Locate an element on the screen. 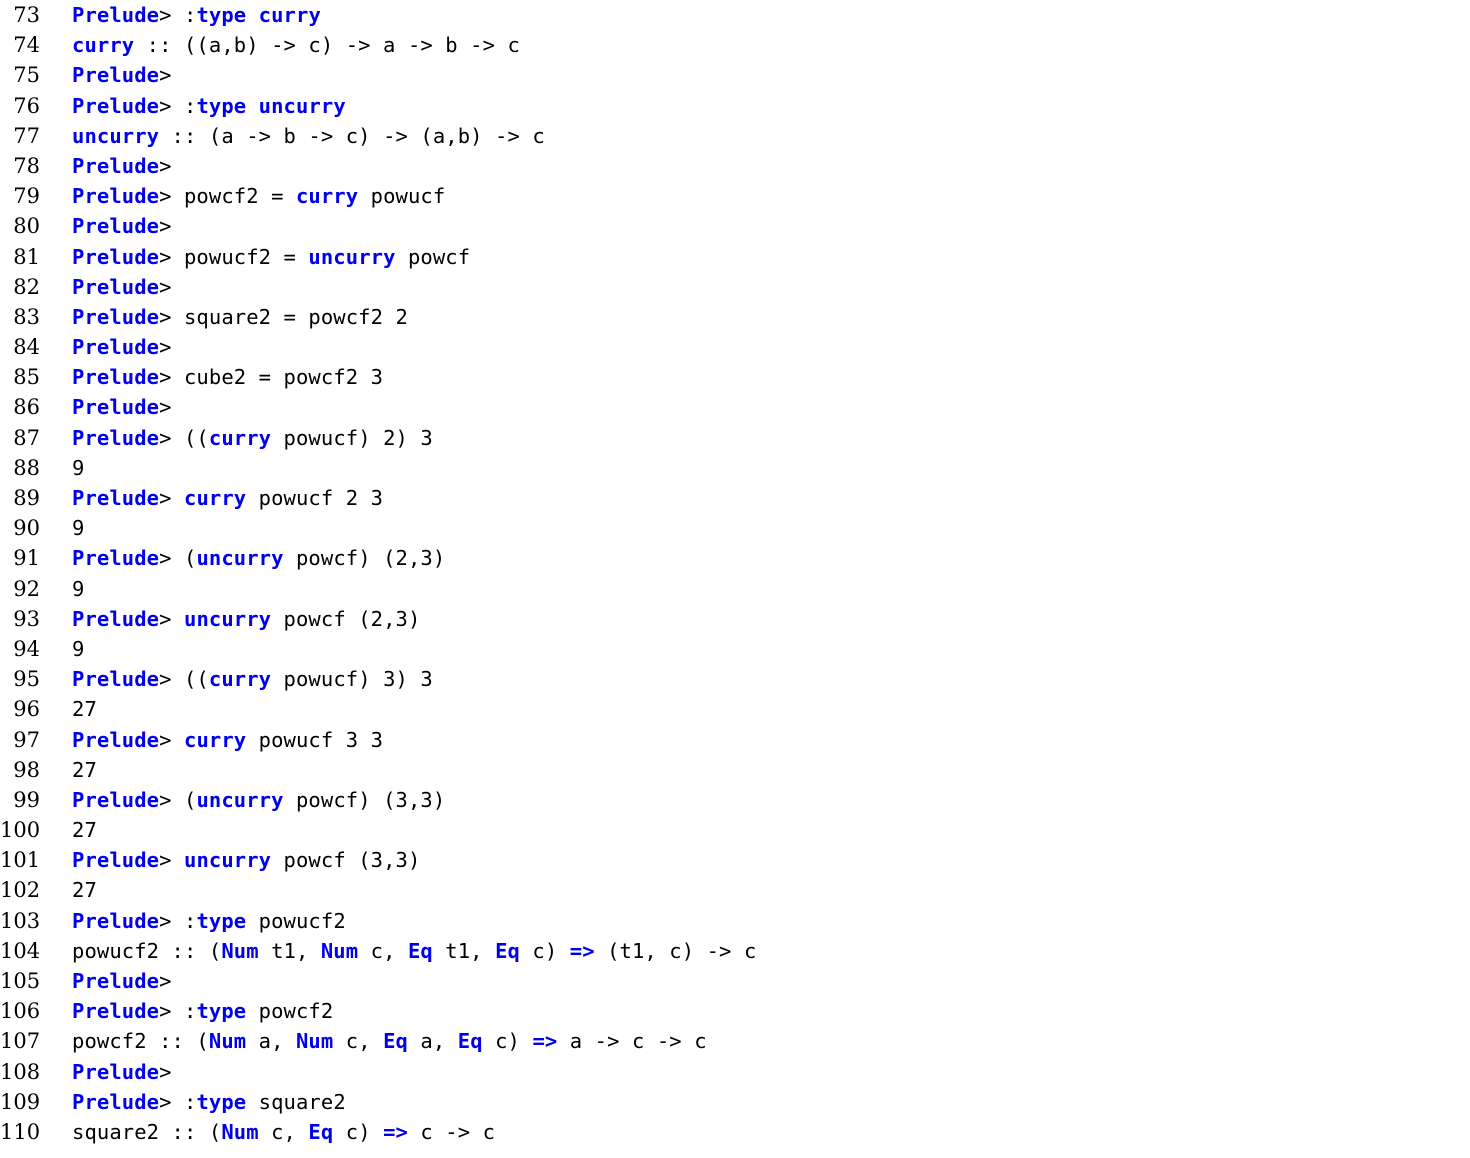 Image resolution: width=1470 pixels, height=1158 pixels. line-number: 93 is located at coordinates (26, 618).